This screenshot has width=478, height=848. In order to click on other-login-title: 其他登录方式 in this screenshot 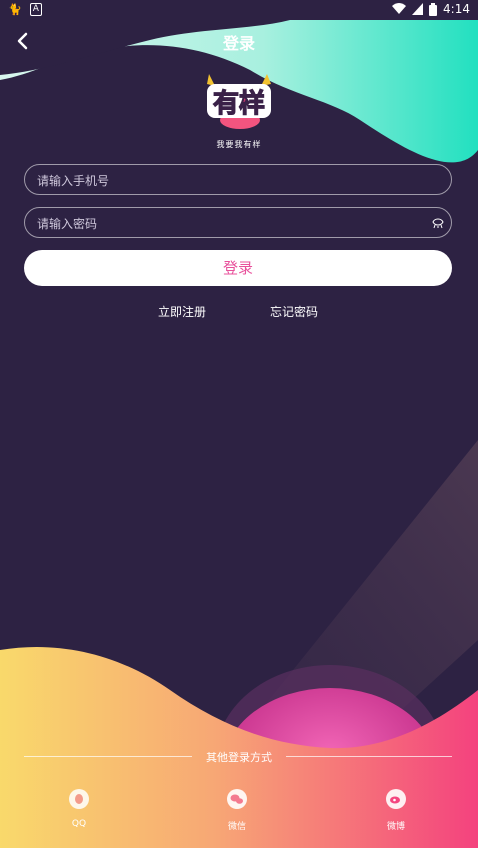, I will do `click(239, 757)`.